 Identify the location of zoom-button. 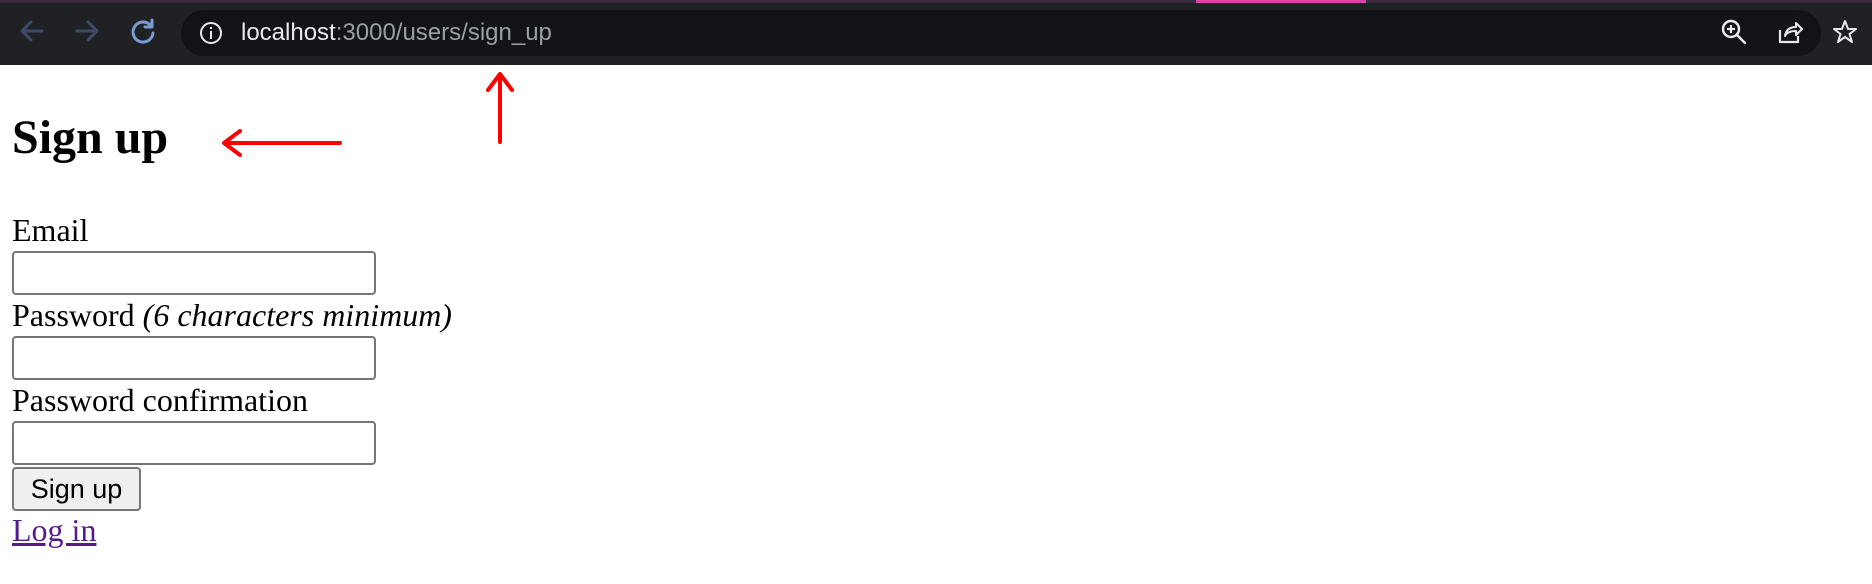
(1734, 32).